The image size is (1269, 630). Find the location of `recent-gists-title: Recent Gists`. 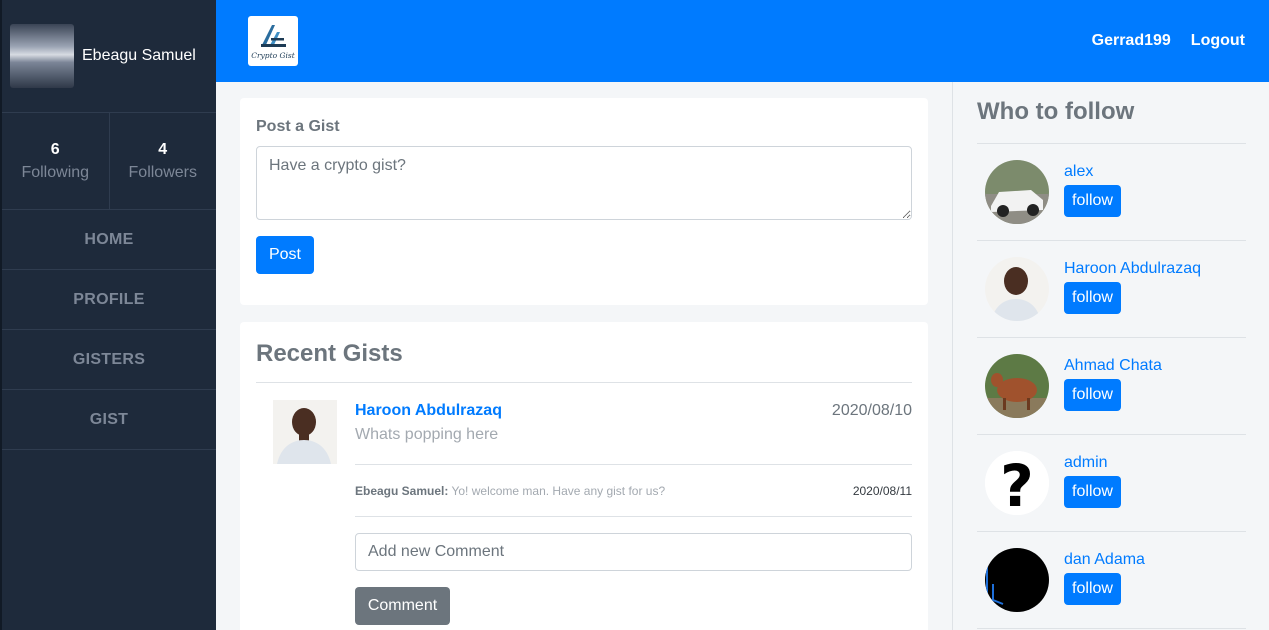

recent-gists-title: Recent Gists is located at coordinates (584, 352).